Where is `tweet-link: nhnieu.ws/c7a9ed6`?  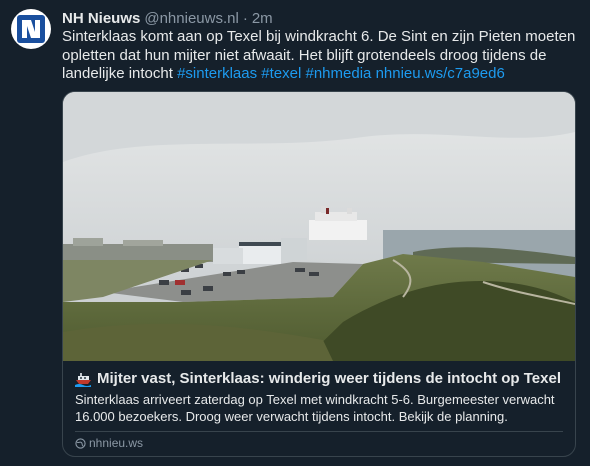
tweet-link: nhnieu.ws/c7a9ed6 is located at coordinates (440, 73).